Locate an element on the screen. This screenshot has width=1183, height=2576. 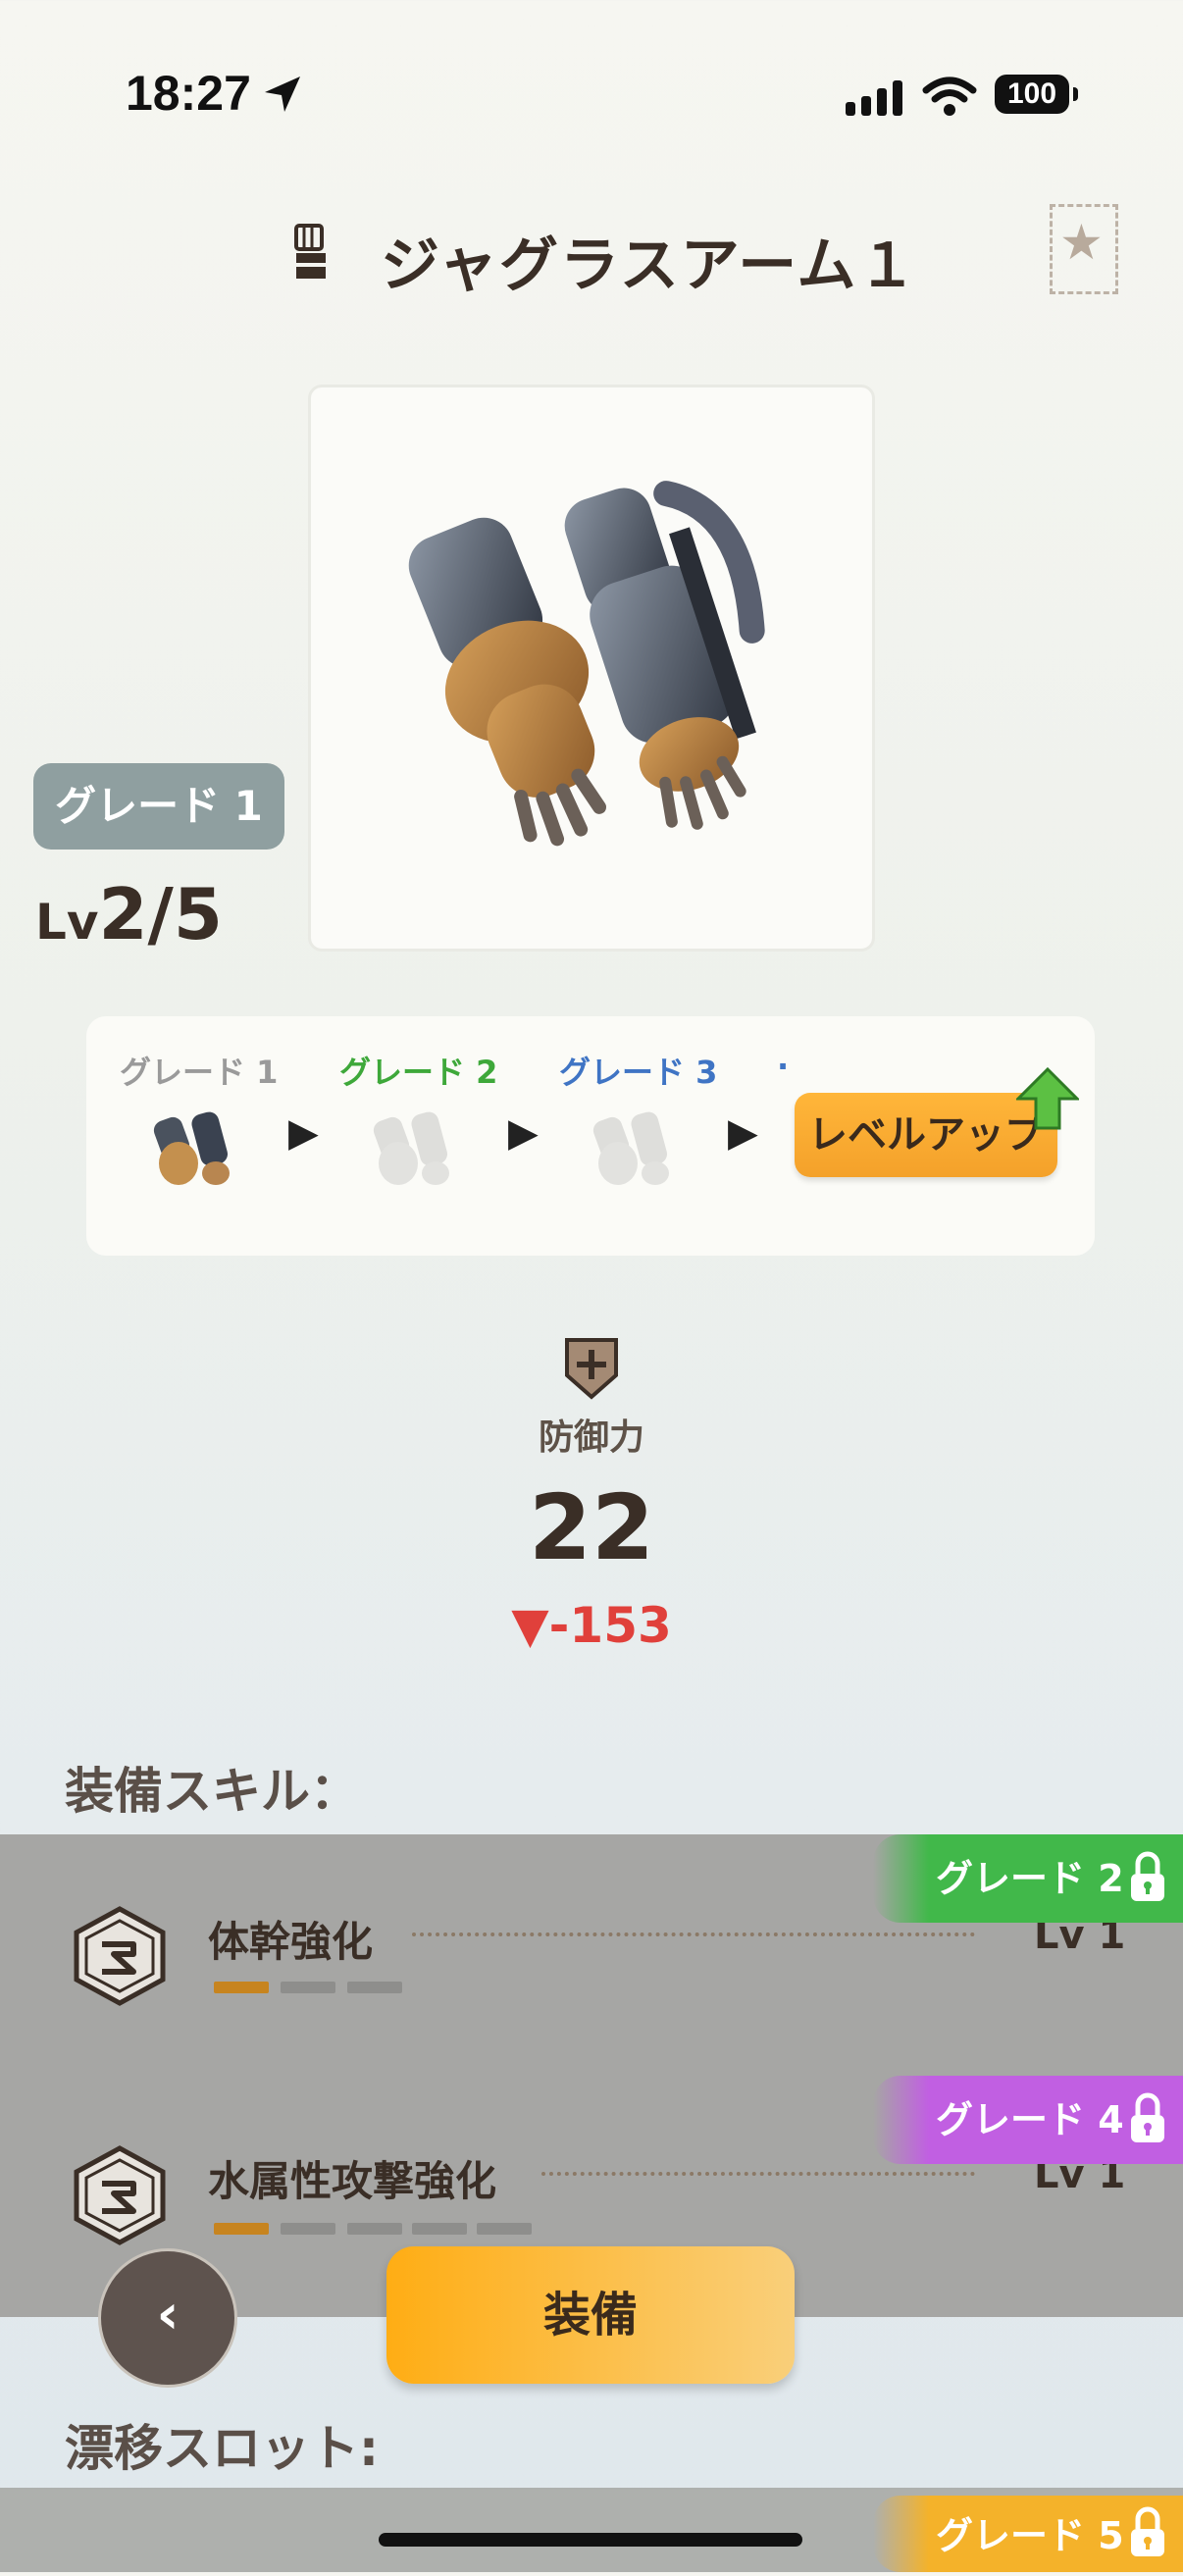
grade-1-label: グレード 1 is located at coordinates (200, 1072).